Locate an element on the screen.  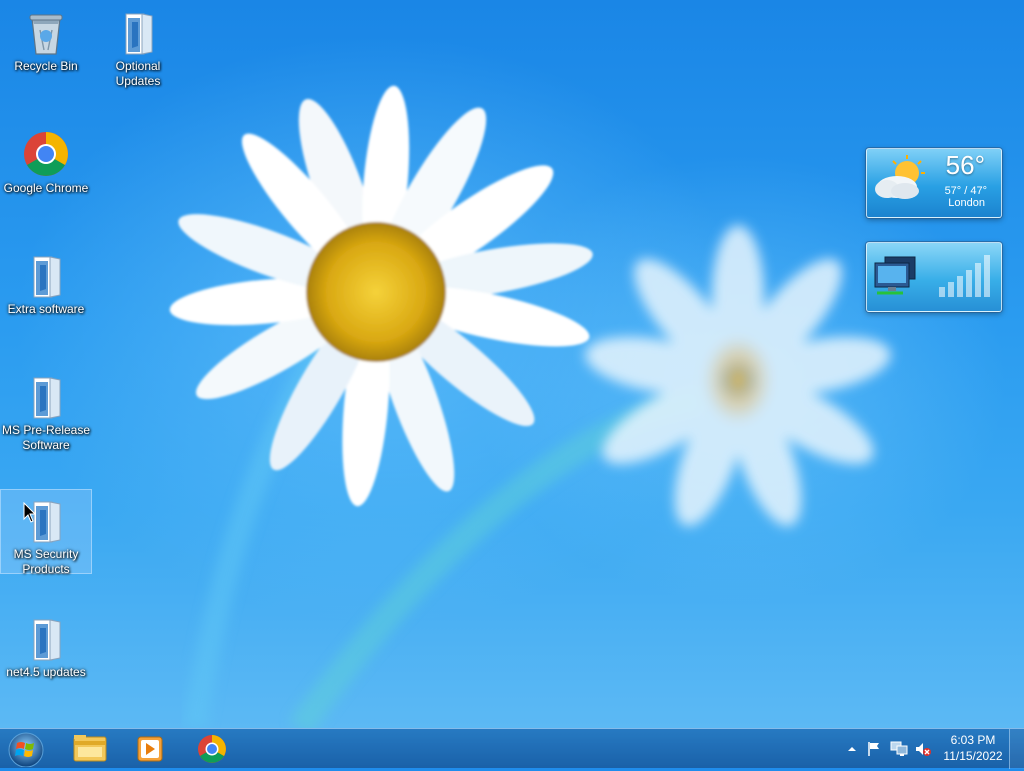
recycle-bin-shortcut: Recycle Bin is located at coordinates (46, 38).